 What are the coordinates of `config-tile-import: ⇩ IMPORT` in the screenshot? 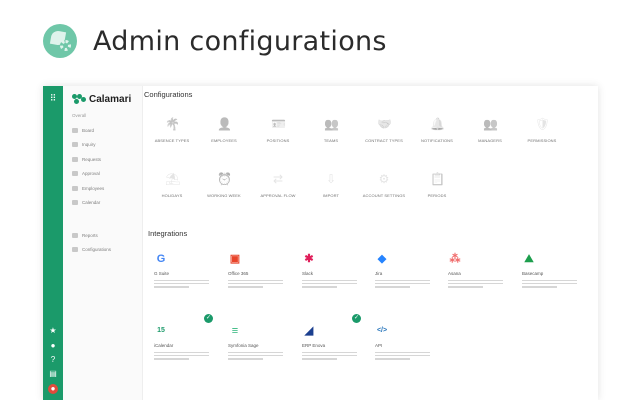 It's located at (331, 186).